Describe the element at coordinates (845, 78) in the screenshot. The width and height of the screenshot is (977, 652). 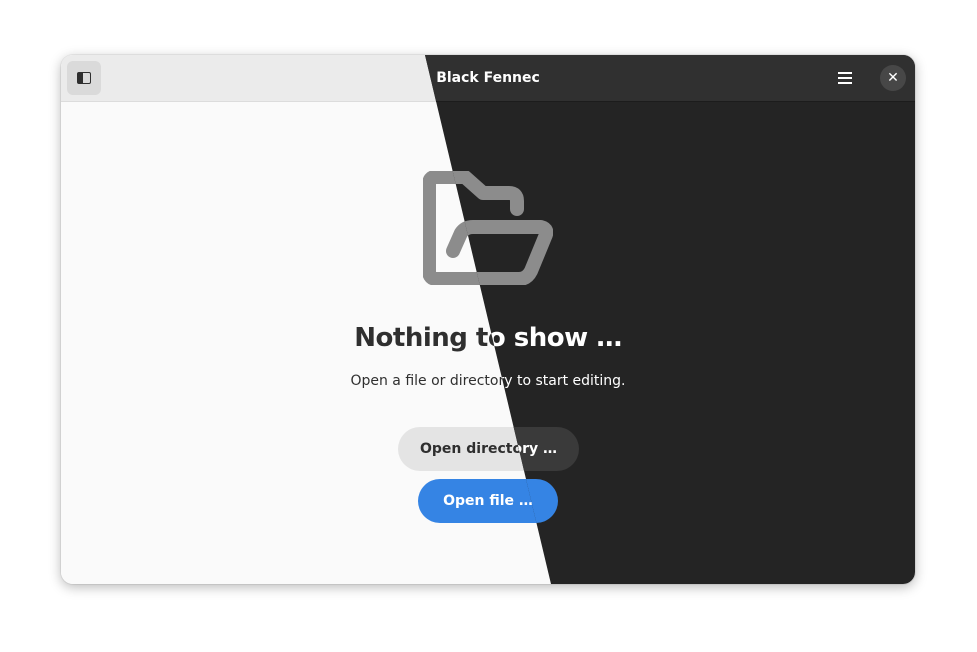
I see `hamburger-menu-icon` at that location.